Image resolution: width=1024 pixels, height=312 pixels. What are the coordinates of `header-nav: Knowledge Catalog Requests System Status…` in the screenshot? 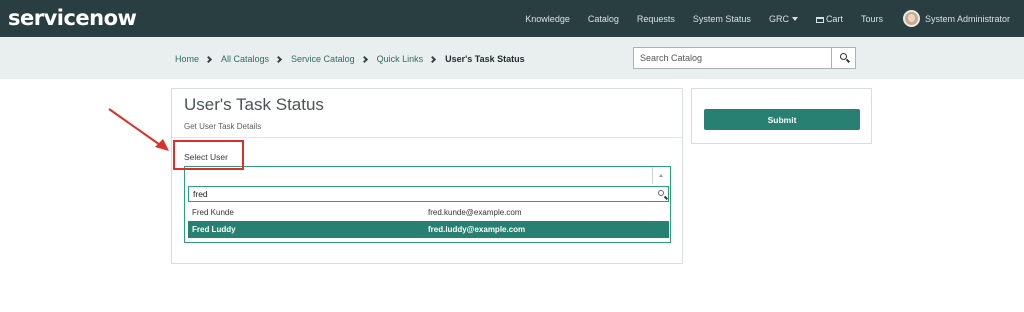 It's located at (765, 18).